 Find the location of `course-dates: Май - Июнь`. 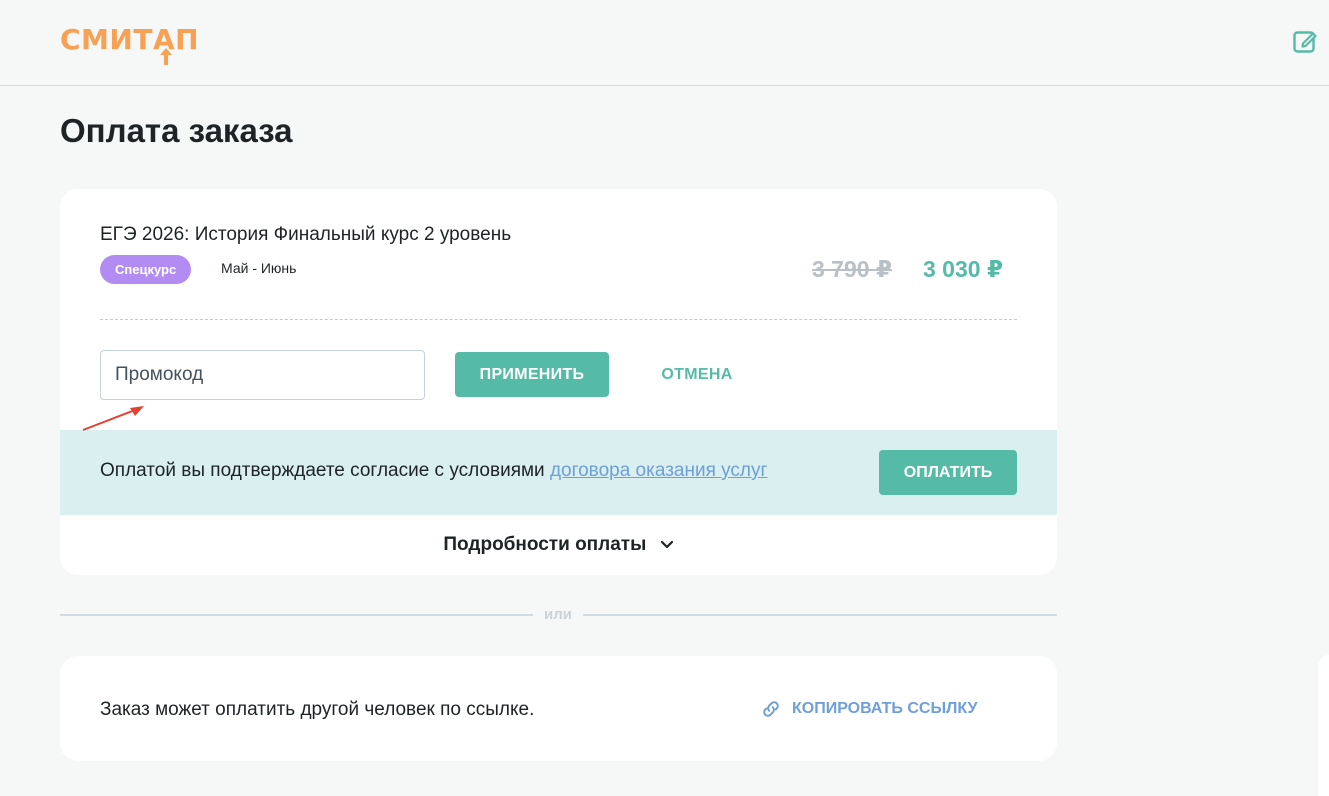

course-dates: Май - Июнь is located at coordinates (259, 268).